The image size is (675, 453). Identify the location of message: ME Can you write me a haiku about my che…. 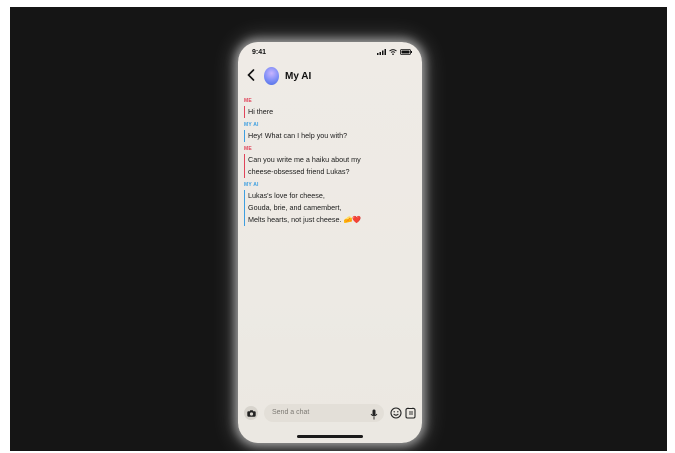
(329, 162).